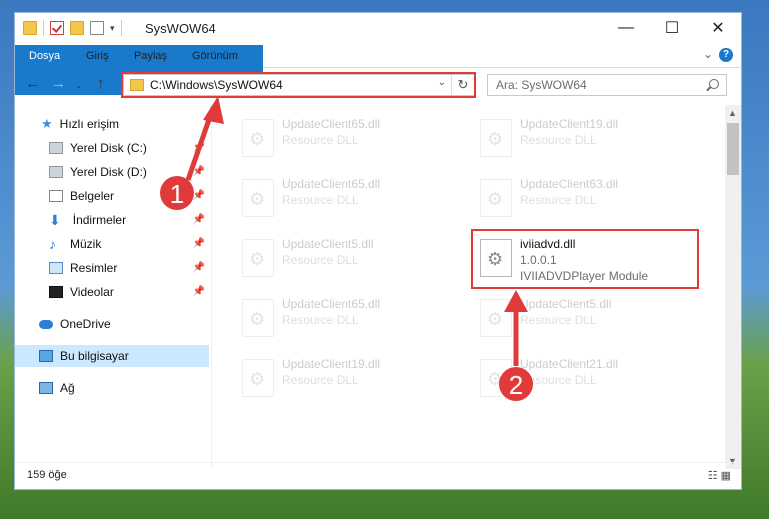 This screenshot has height=519, width=769. What do you see at coordinates (52, 244) in the screenshot?
I see `music-icon: ♪` at bounding box center [52, 244].